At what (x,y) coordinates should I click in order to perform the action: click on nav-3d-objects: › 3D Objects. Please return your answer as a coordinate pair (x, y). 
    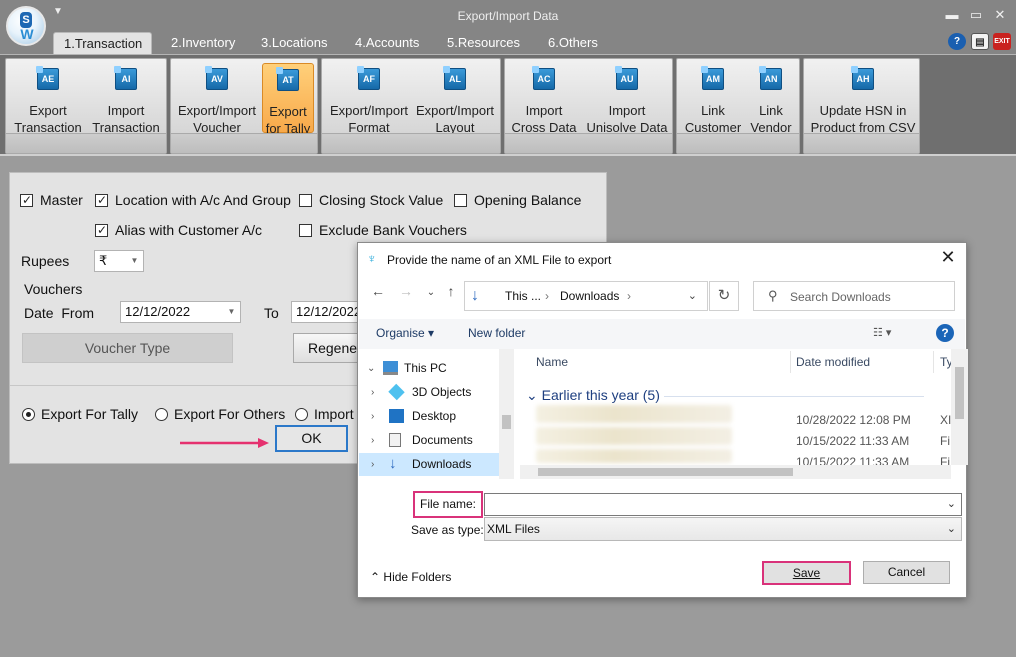
    Looking at the image, I should click on (429, 392).